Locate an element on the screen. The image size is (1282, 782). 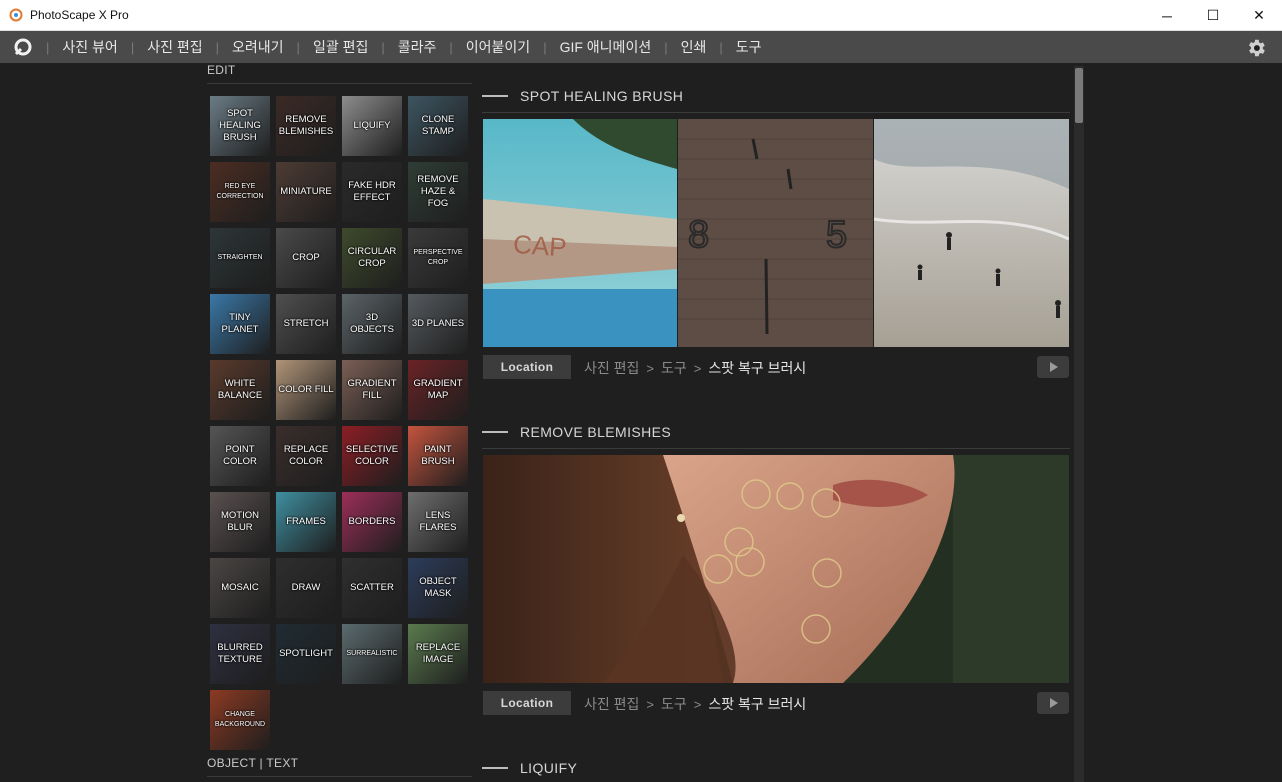
tool-tile: SURREALISTIC is located at coordinates (372, 654).